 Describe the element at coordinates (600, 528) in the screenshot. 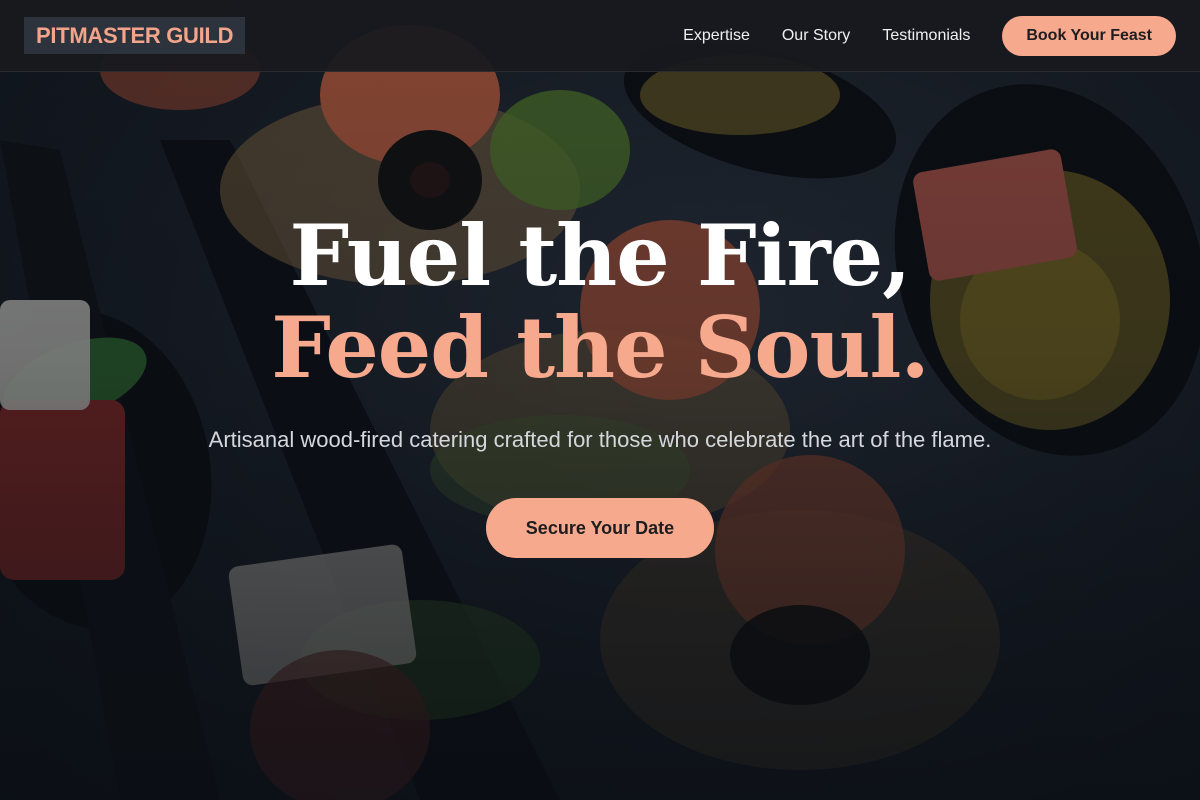

I see `secure-your-date-button: Secure Your Date` at that location.